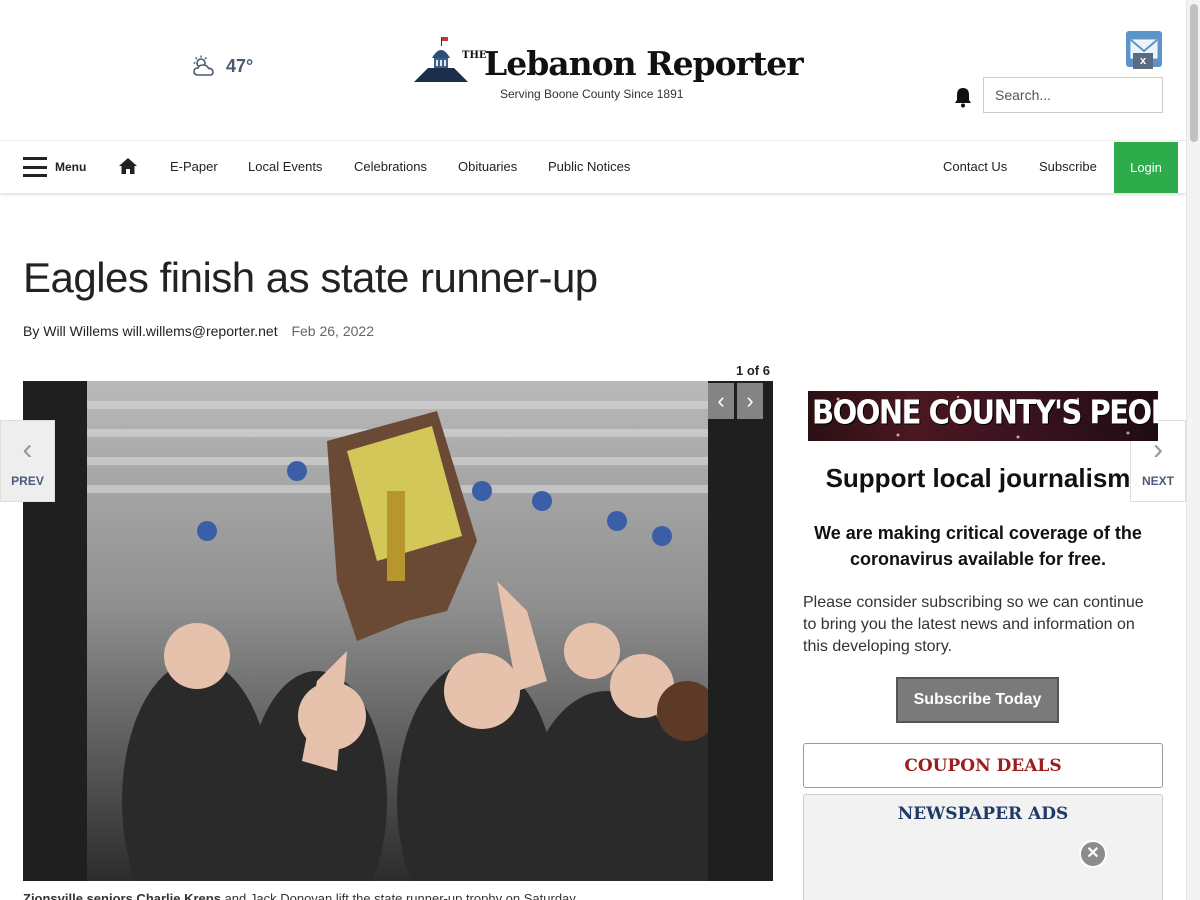  Describe the element at coordinates (128, 166) in the screenshot. I see `home-icon` at that location.